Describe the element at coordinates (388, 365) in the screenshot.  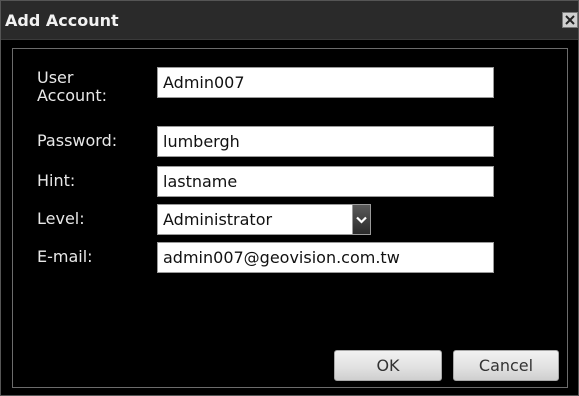
I see `ok-button: OK` at that location.